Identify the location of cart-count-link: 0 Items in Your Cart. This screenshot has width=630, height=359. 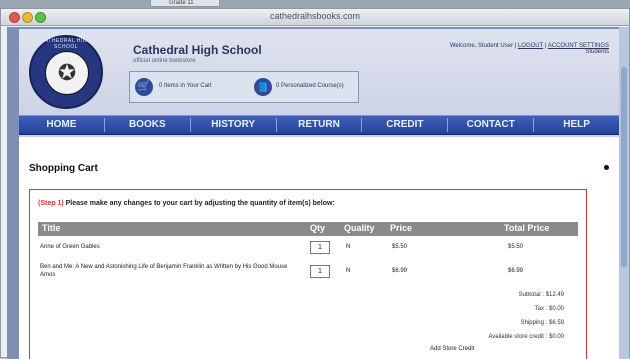
(185, 86).